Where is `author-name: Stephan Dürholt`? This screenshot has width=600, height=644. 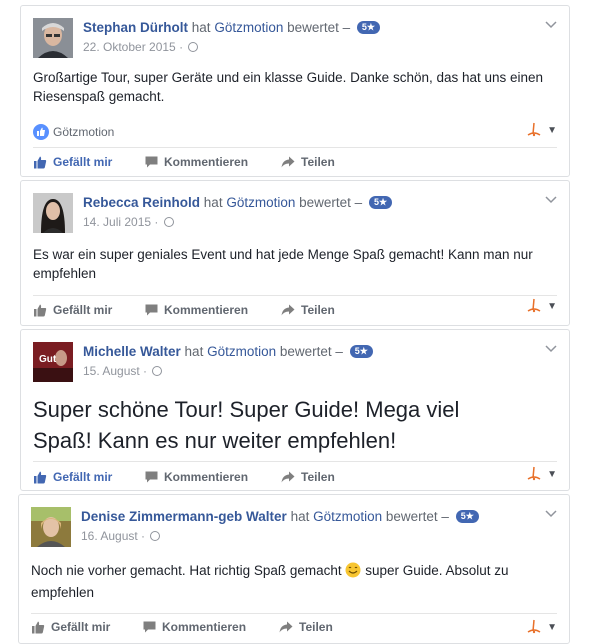 author-name: Stephan Dürholt is located at coordinates (135, 27).